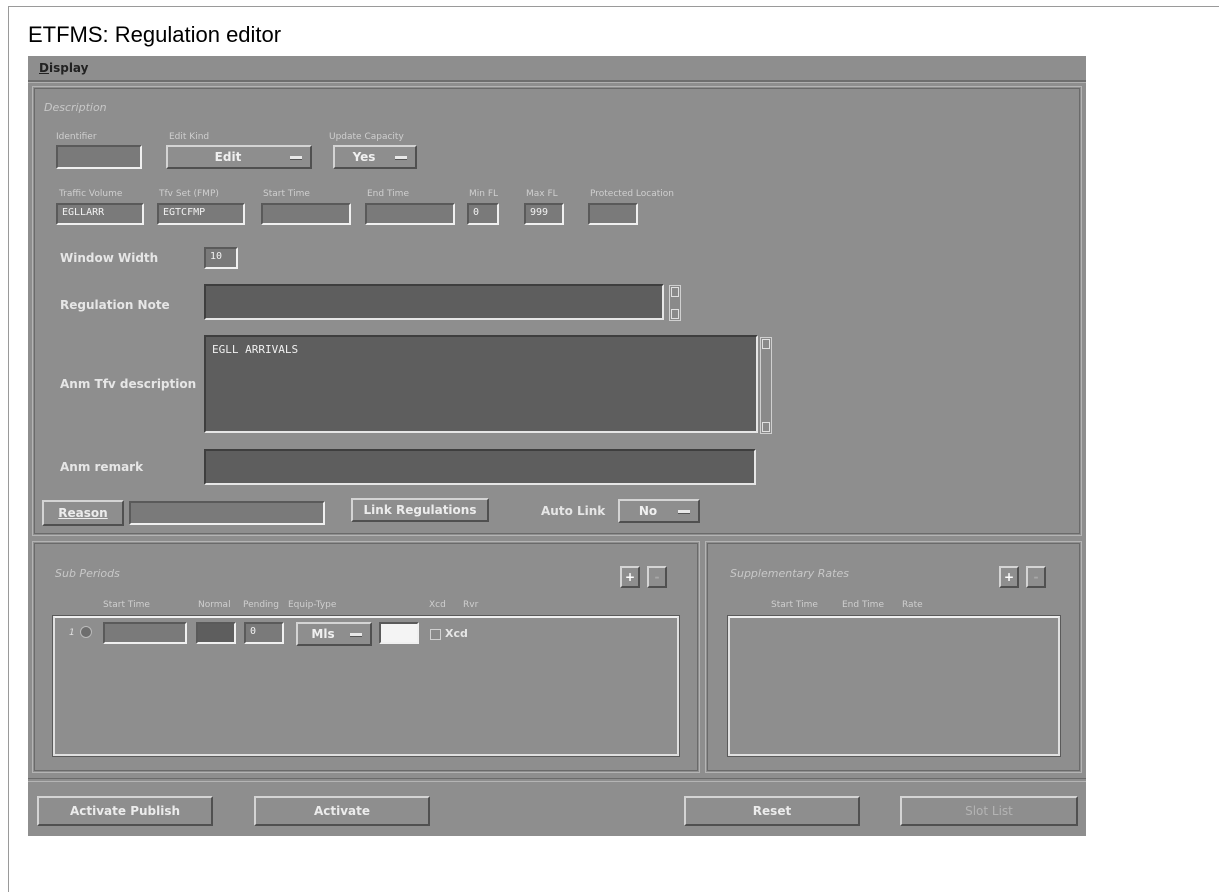 Image resolution: width=1219 pixels, height=892 pixels. I want to click on row-index: 1, so click(72, 633).